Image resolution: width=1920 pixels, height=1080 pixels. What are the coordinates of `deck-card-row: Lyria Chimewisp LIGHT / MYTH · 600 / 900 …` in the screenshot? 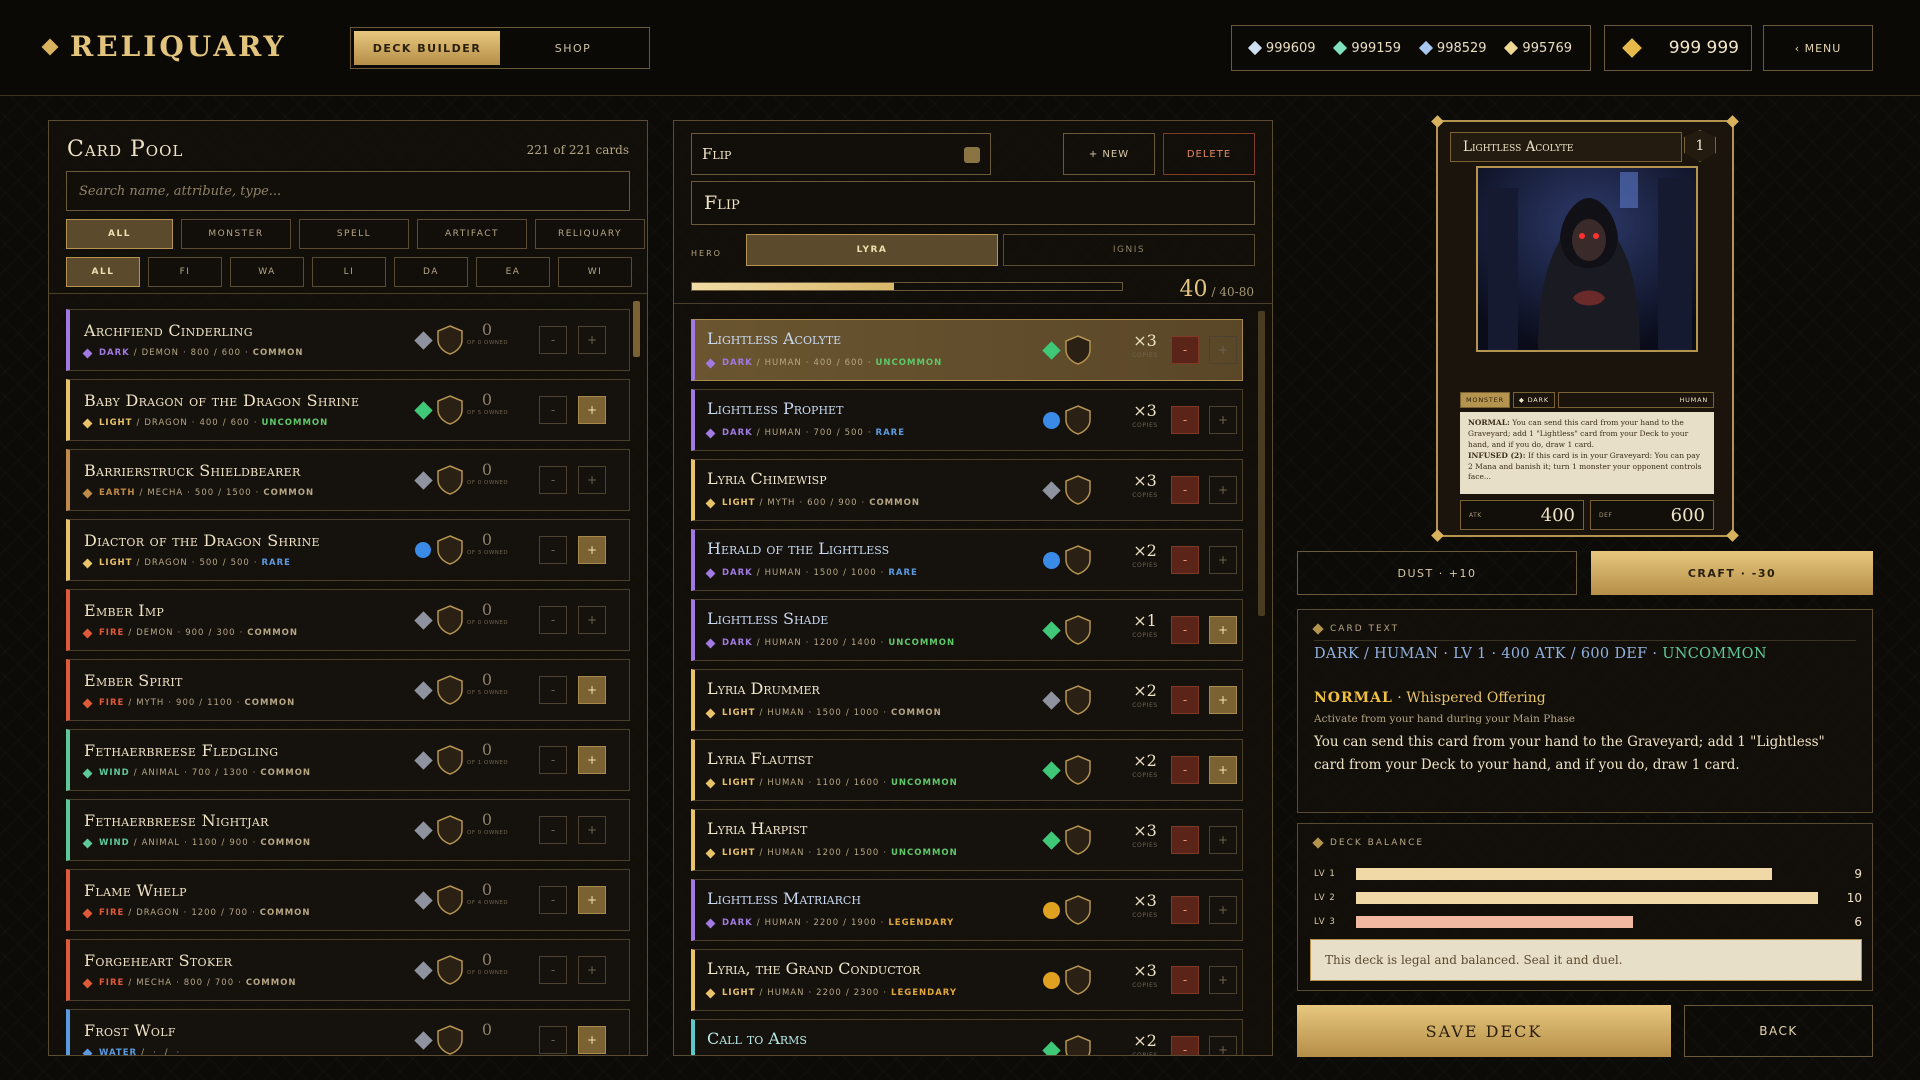 It's located at (967, 490).